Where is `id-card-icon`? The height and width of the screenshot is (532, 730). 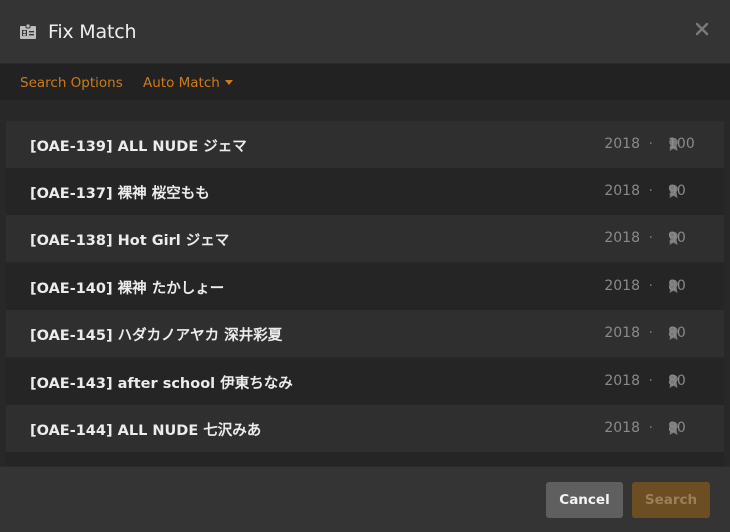 id-card-icon is located at coordinates (28, 31).